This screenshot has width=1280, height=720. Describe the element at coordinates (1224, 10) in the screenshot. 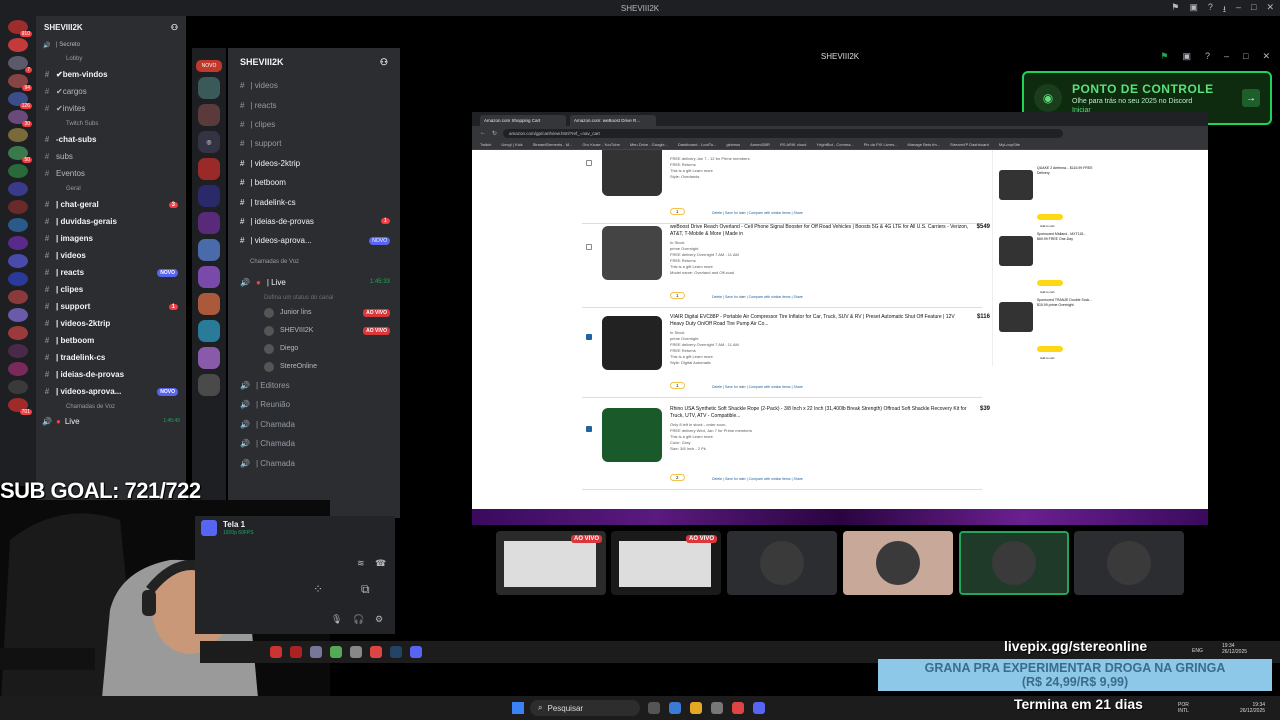

I see `download-icon: ⭳` at that location.